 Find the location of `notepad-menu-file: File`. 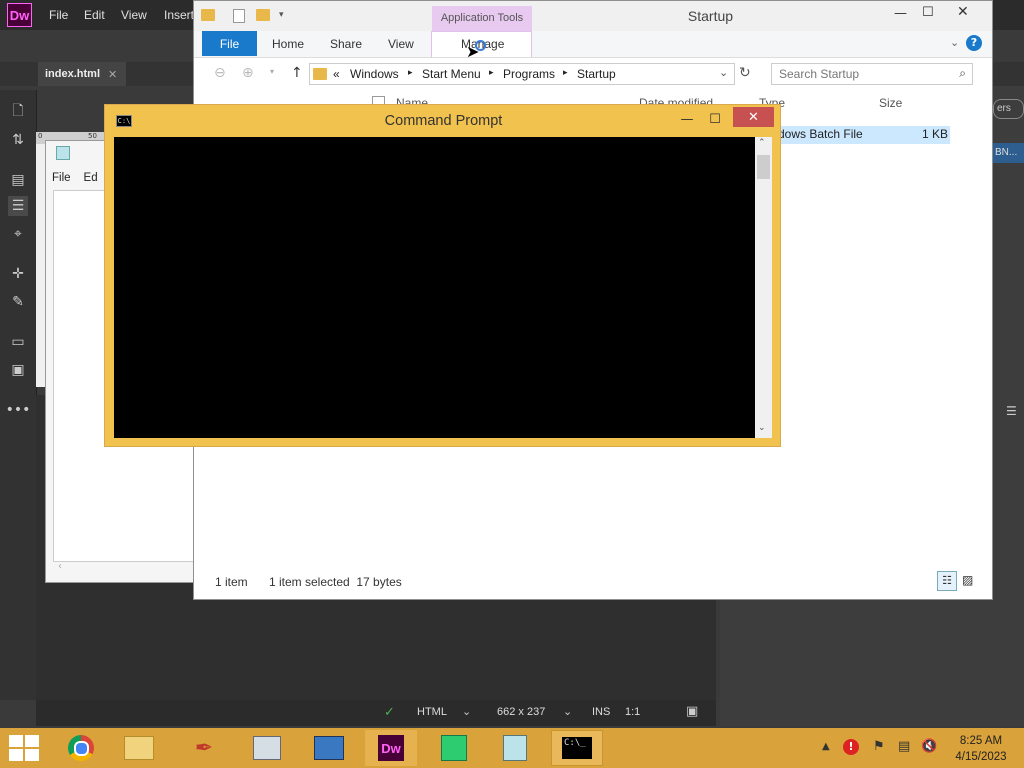

notepad-menu-file: File is located at coordinates (61, 178).